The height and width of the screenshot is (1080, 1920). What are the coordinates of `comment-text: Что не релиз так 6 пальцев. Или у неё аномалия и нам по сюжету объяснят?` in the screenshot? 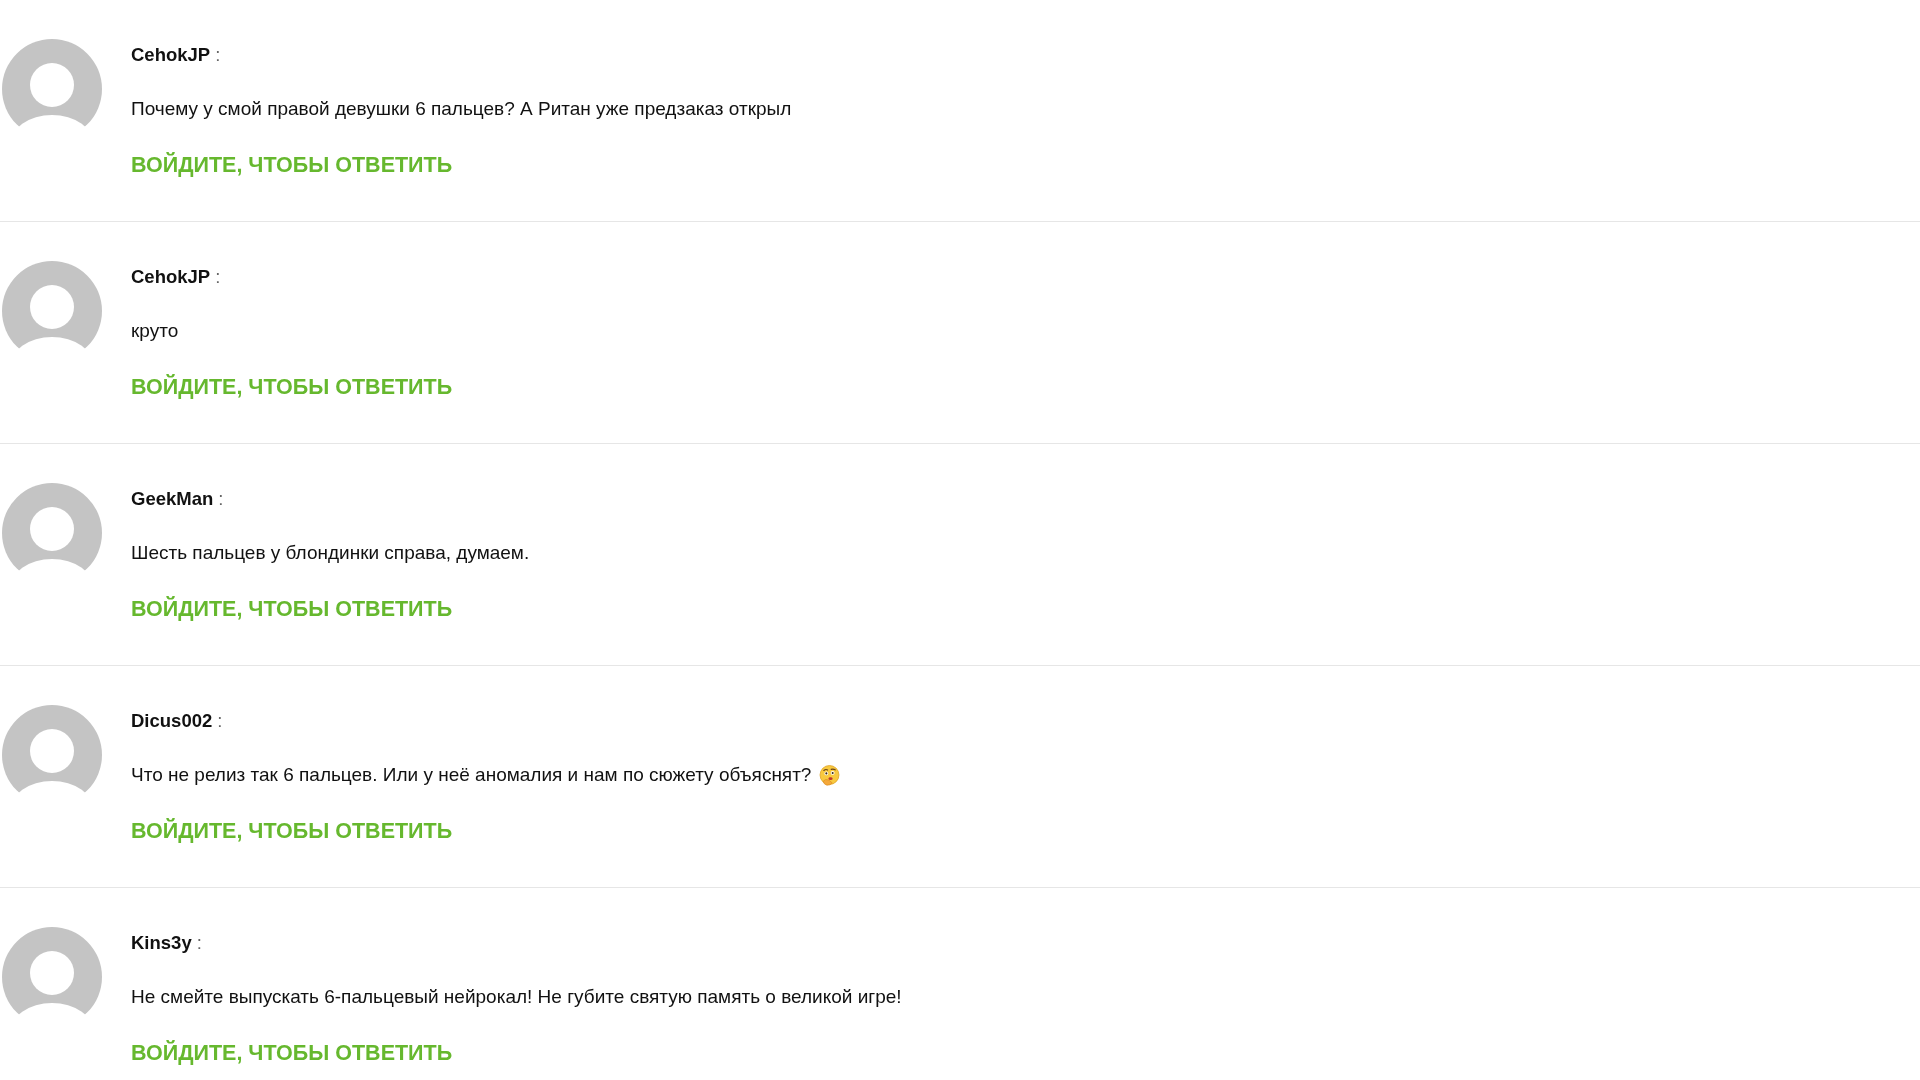 It's located at (471, 775).